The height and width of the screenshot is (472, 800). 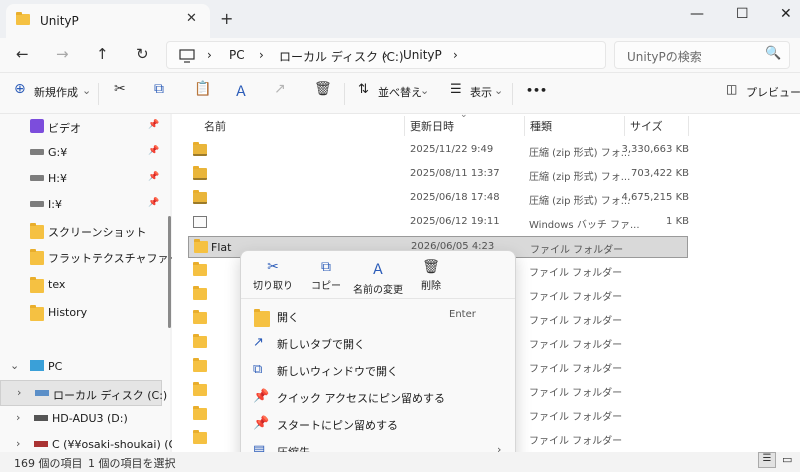 I want to click on tiles-view-icon: ▭, so click(x=787, y=459).